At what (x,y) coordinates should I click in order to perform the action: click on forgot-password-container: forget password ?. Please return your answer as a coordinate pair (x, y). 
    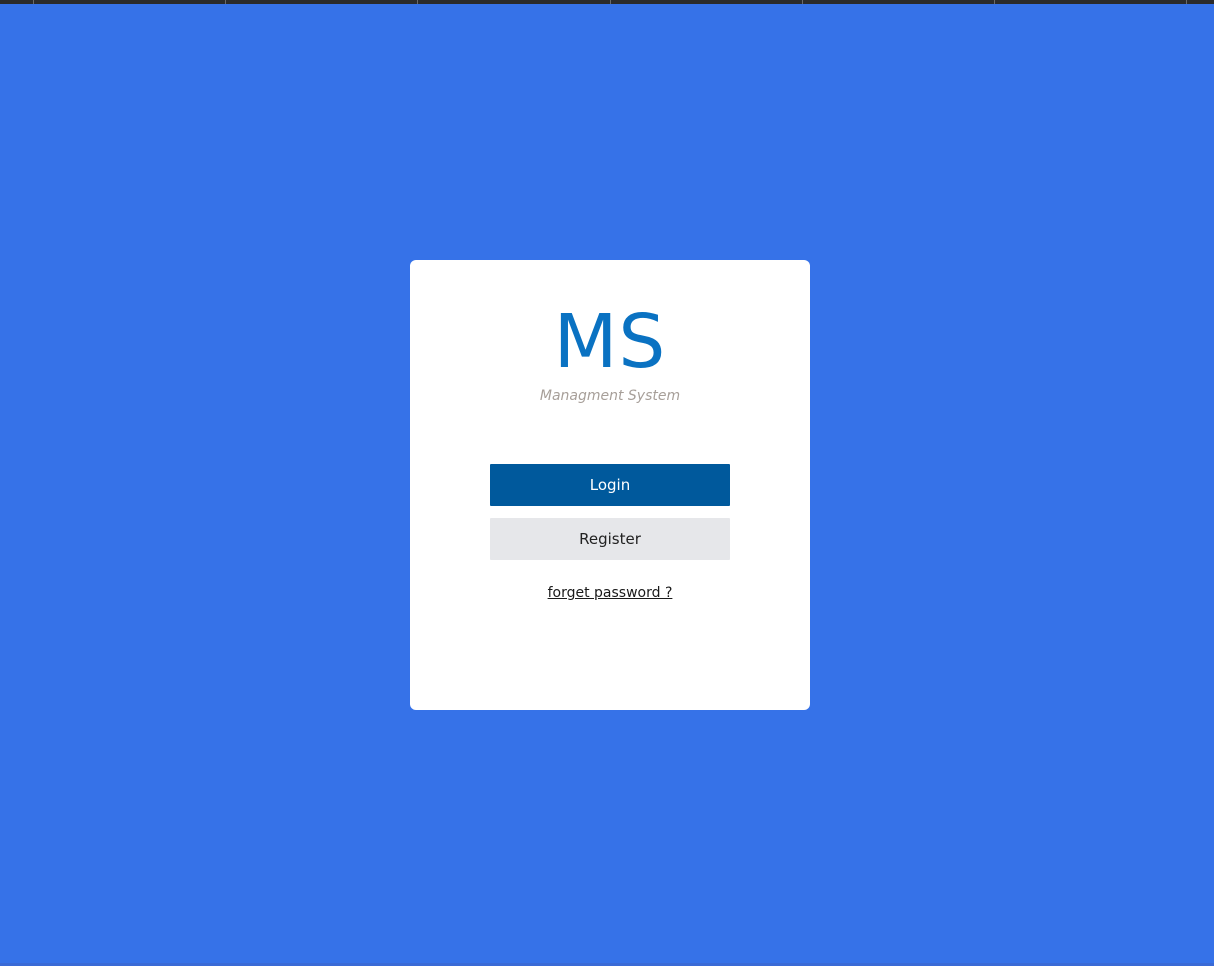
    Looking at the image, I should click on (610, 593).